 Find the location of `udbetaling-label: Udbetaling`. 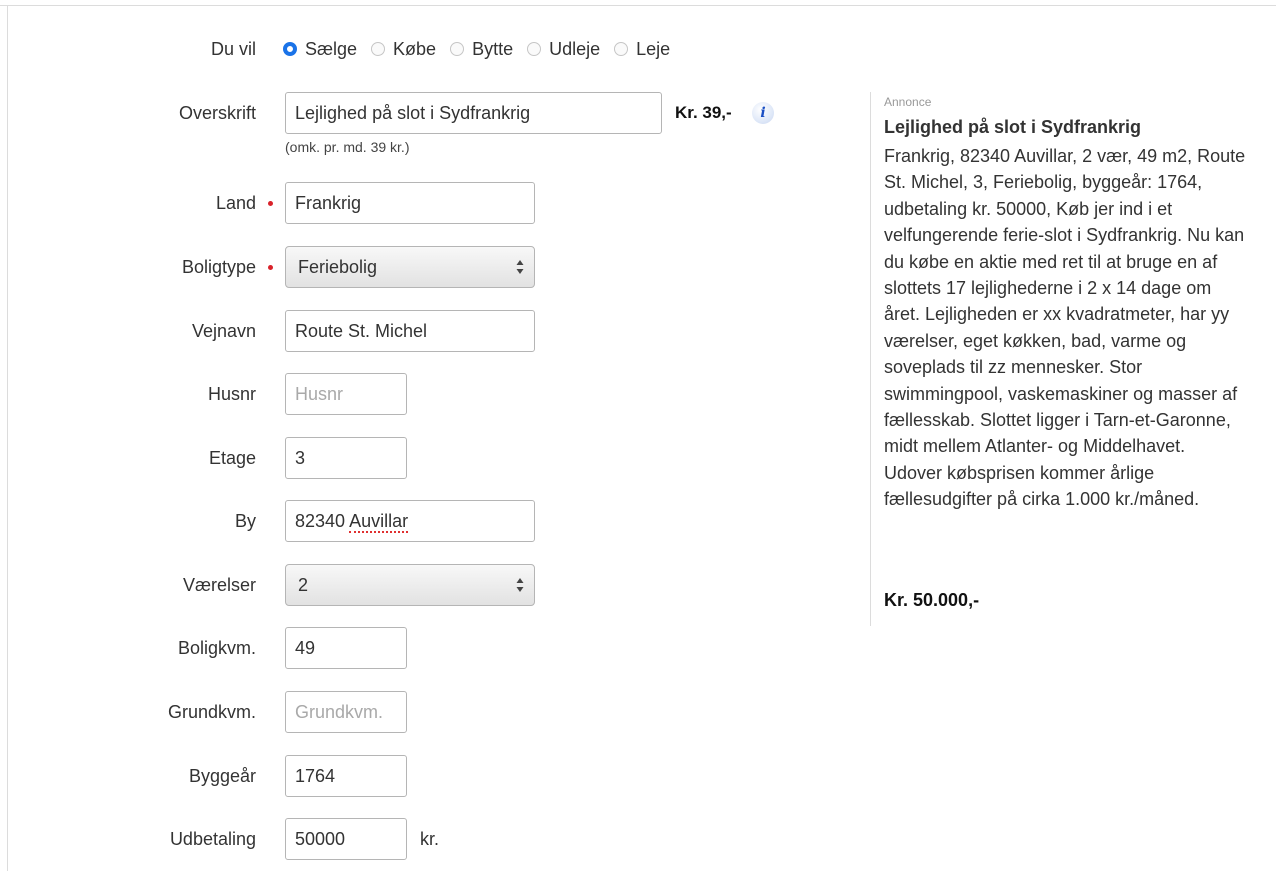

udbetaling-label: Udbetaling is located at coordinates (212, 839).